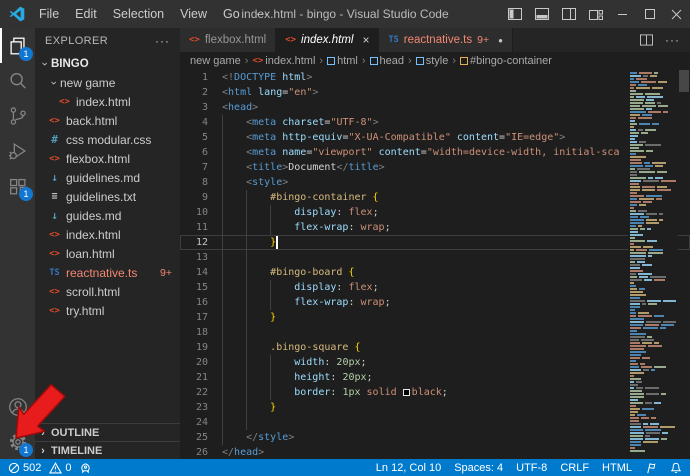 The height and width of the screenshot is (476, 690). I want to click on code-text: }, so click(273, 407).